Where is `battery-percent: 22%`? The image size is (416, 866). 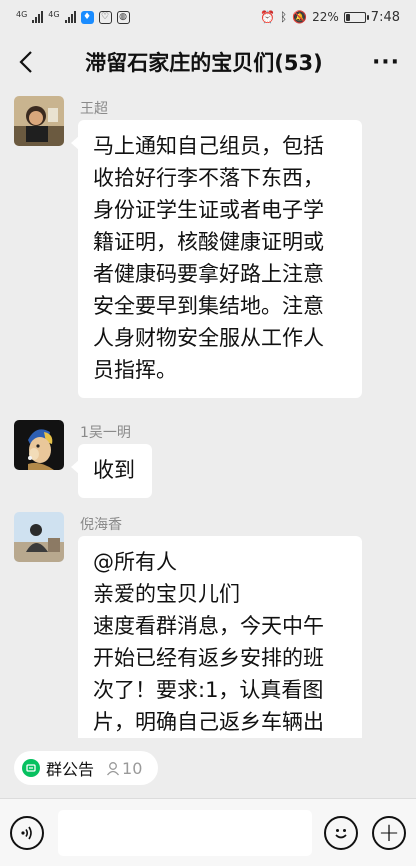
battery-percent: 22% is located at coordinates (325, 17).